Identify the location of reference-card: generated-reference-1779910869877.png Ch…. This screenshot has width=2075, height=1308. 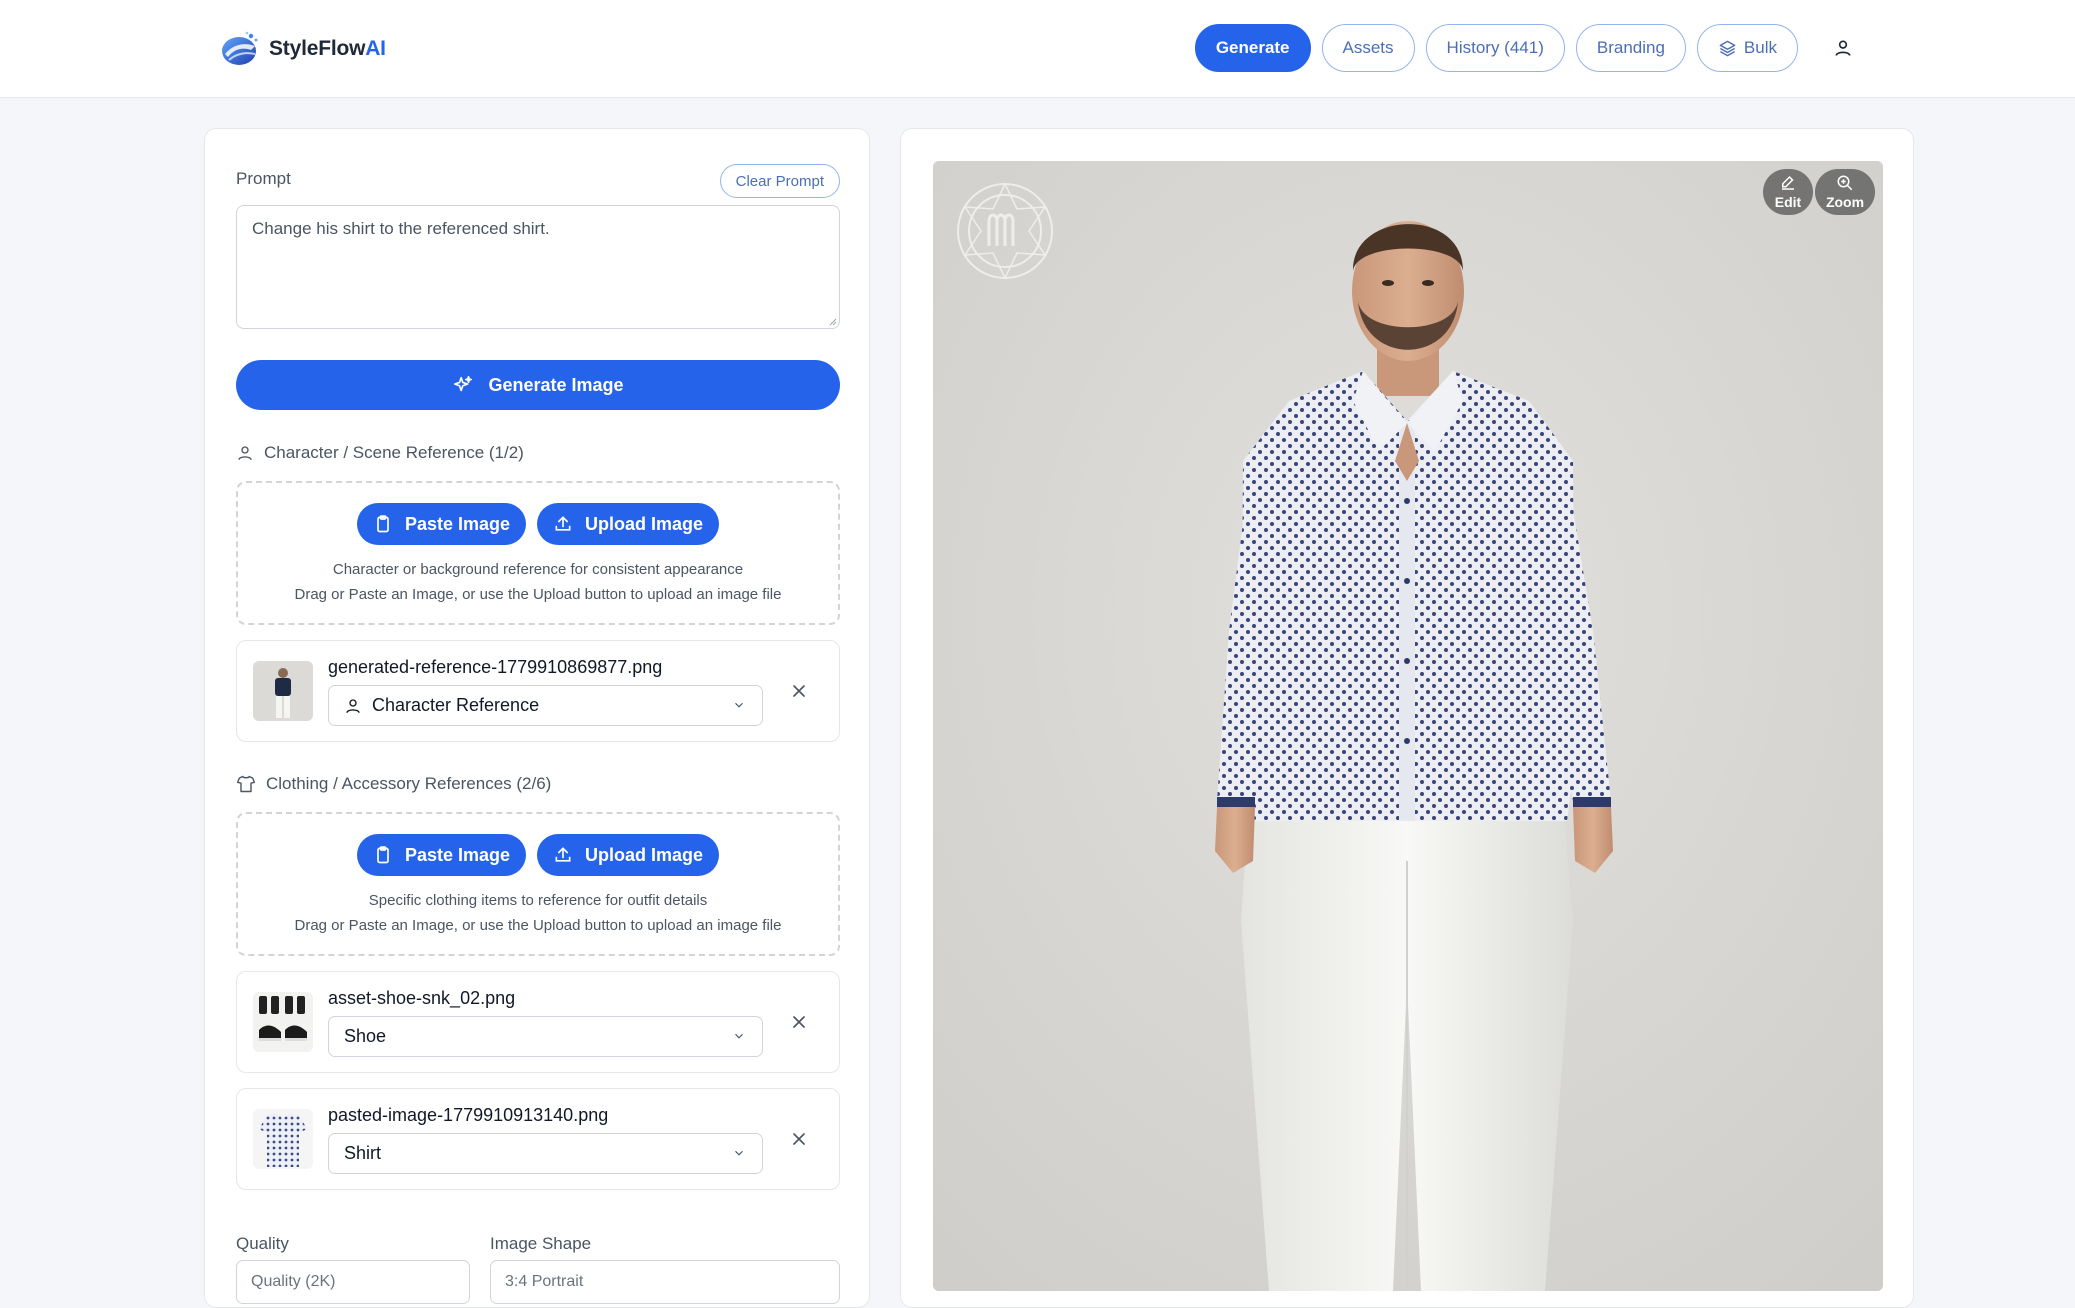
(538, 691).